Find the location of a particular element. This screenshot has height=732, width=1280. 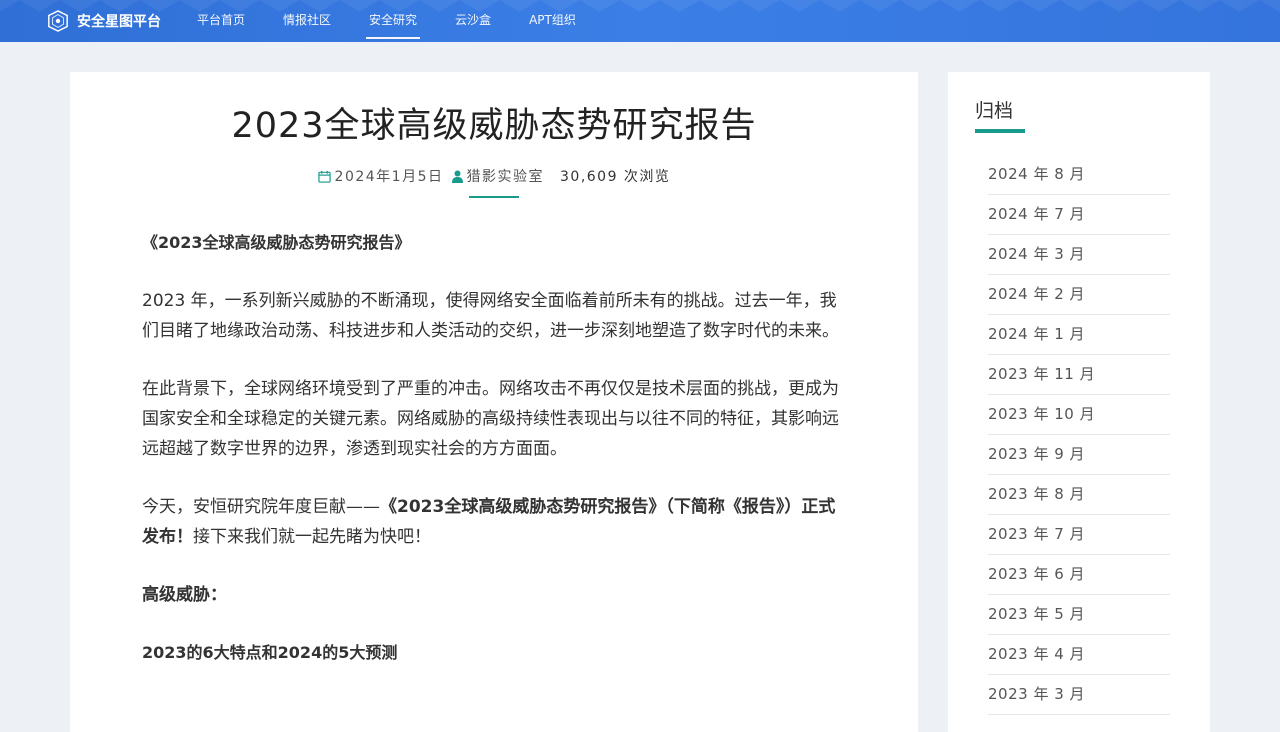

archive-item: 2023 年 4 月 is located at coordinates (1079, 655).